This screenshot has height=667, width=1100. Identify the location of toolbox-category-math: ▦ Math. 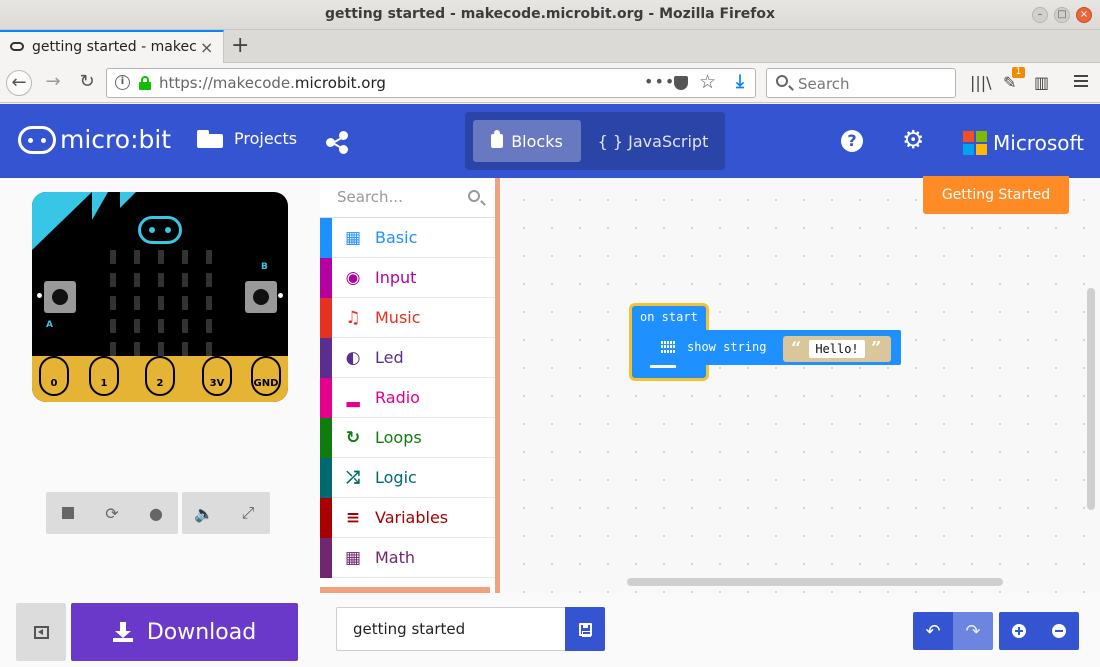
(407, 557).